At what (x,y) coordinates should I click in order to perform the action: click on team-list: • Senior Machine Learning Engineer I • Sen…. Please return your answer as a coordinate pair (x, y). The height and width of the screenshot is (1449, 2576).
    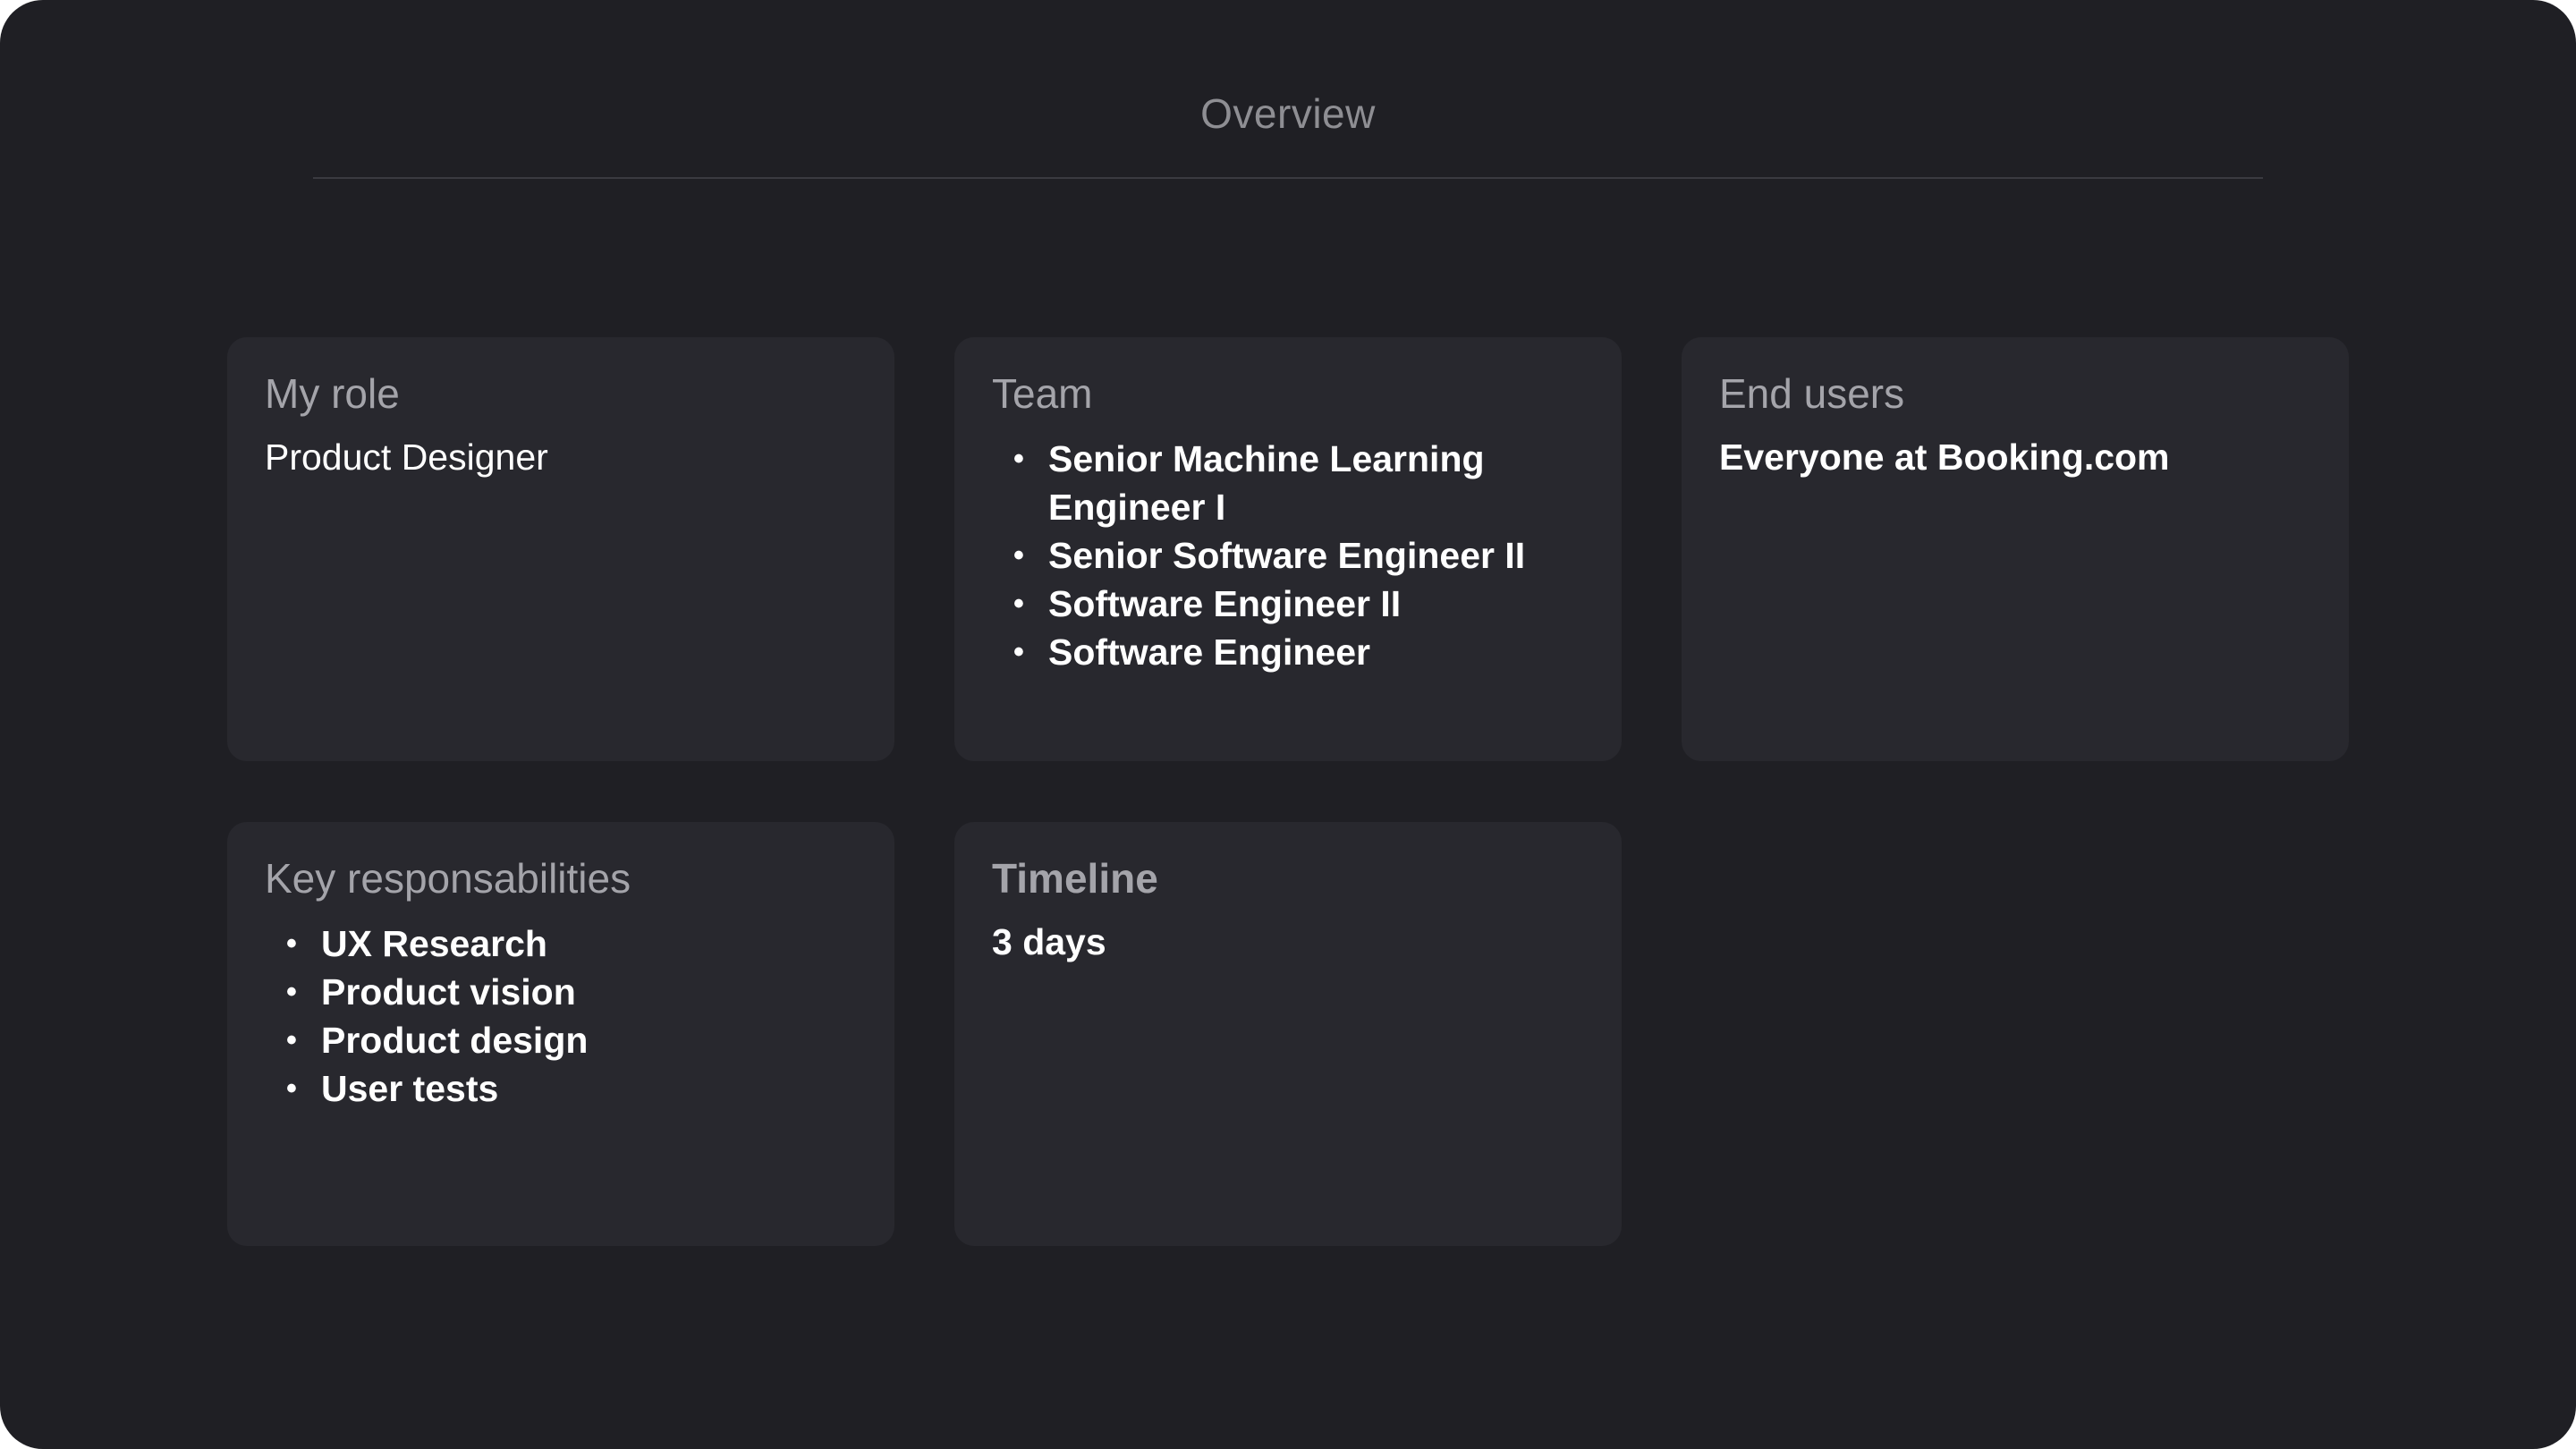
    Looking at the image, I should click on (1288, 555).